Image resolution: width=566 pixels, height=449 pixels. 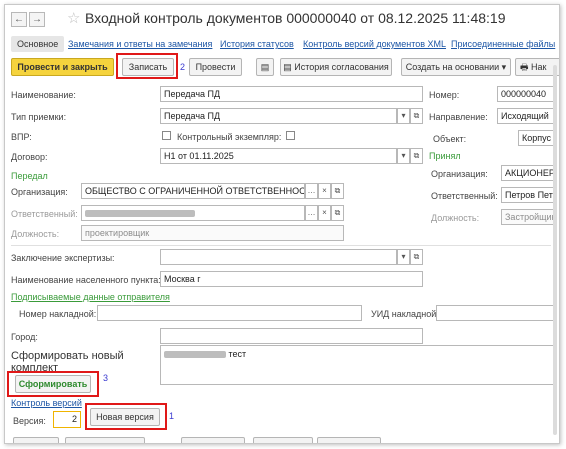 What do you see at coordinates (90, 297) in the screenshot?
I see `signed-data-link: Подписываемые данные отправителя` at bounding box center [90, 297].